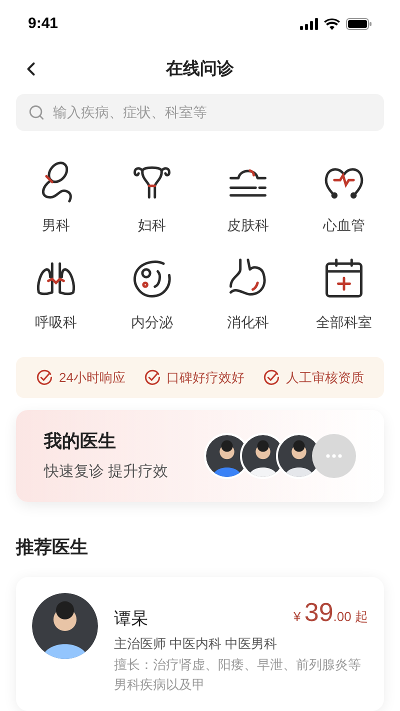 This screenshot has height=711, width=400. I want to click on search-icon, so click(36, 112).